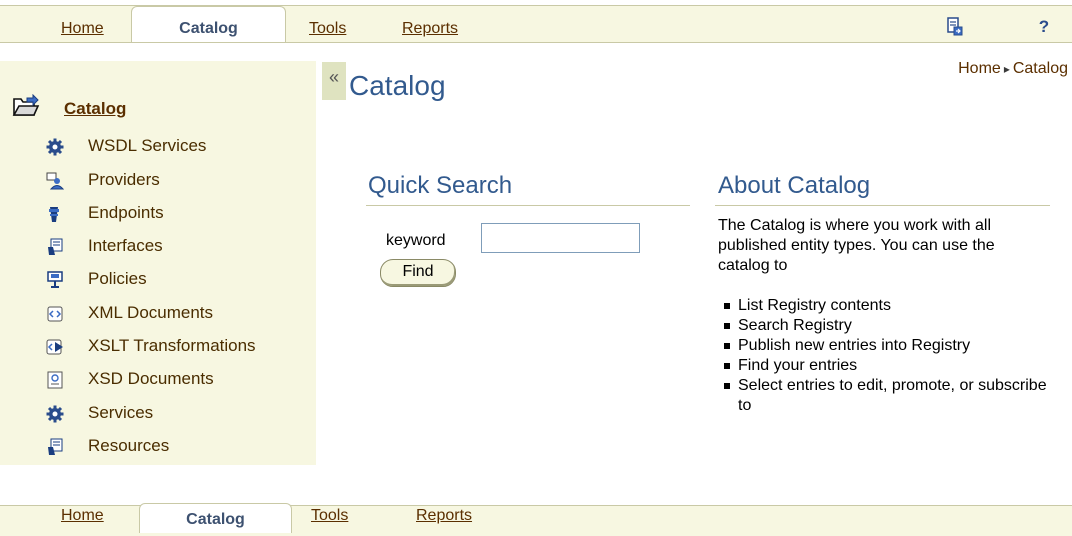  I want to click on sidebar-item-xslt-transformations: XSLT Transformations, so click(176, 348).